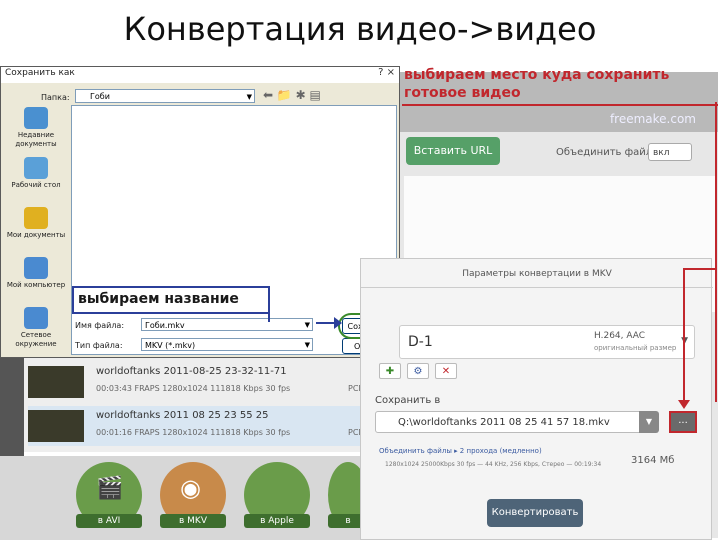  Describe the element at coordinates (227, 344) in the screenshot. I see `filetype-select: MKV (*.mkv) ▼` at that location.